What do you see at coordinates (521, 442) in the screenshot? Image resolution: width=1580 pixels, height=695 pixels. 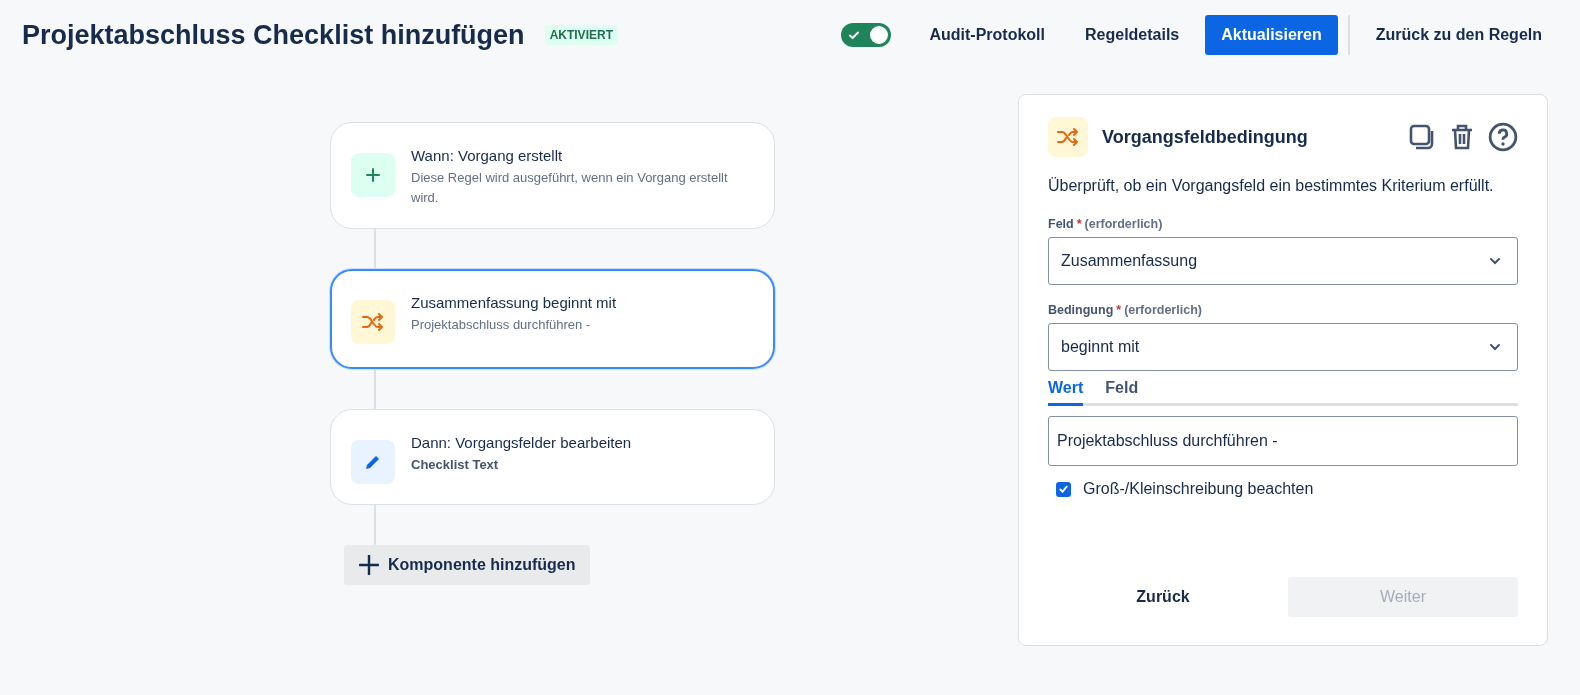 I see `component-title: Dann: Vorgangsfelder bearbeiten` at bounding box center [521, 442].